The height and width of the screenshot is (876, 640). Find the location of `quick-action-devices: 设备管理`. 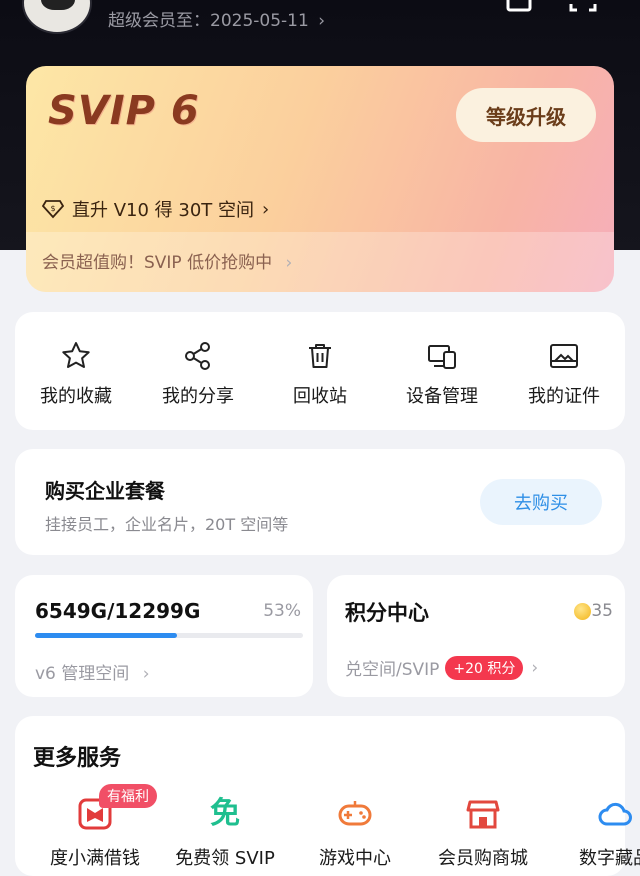

quick-action-devices: 设备管理 is located at coordinates (442, 371).